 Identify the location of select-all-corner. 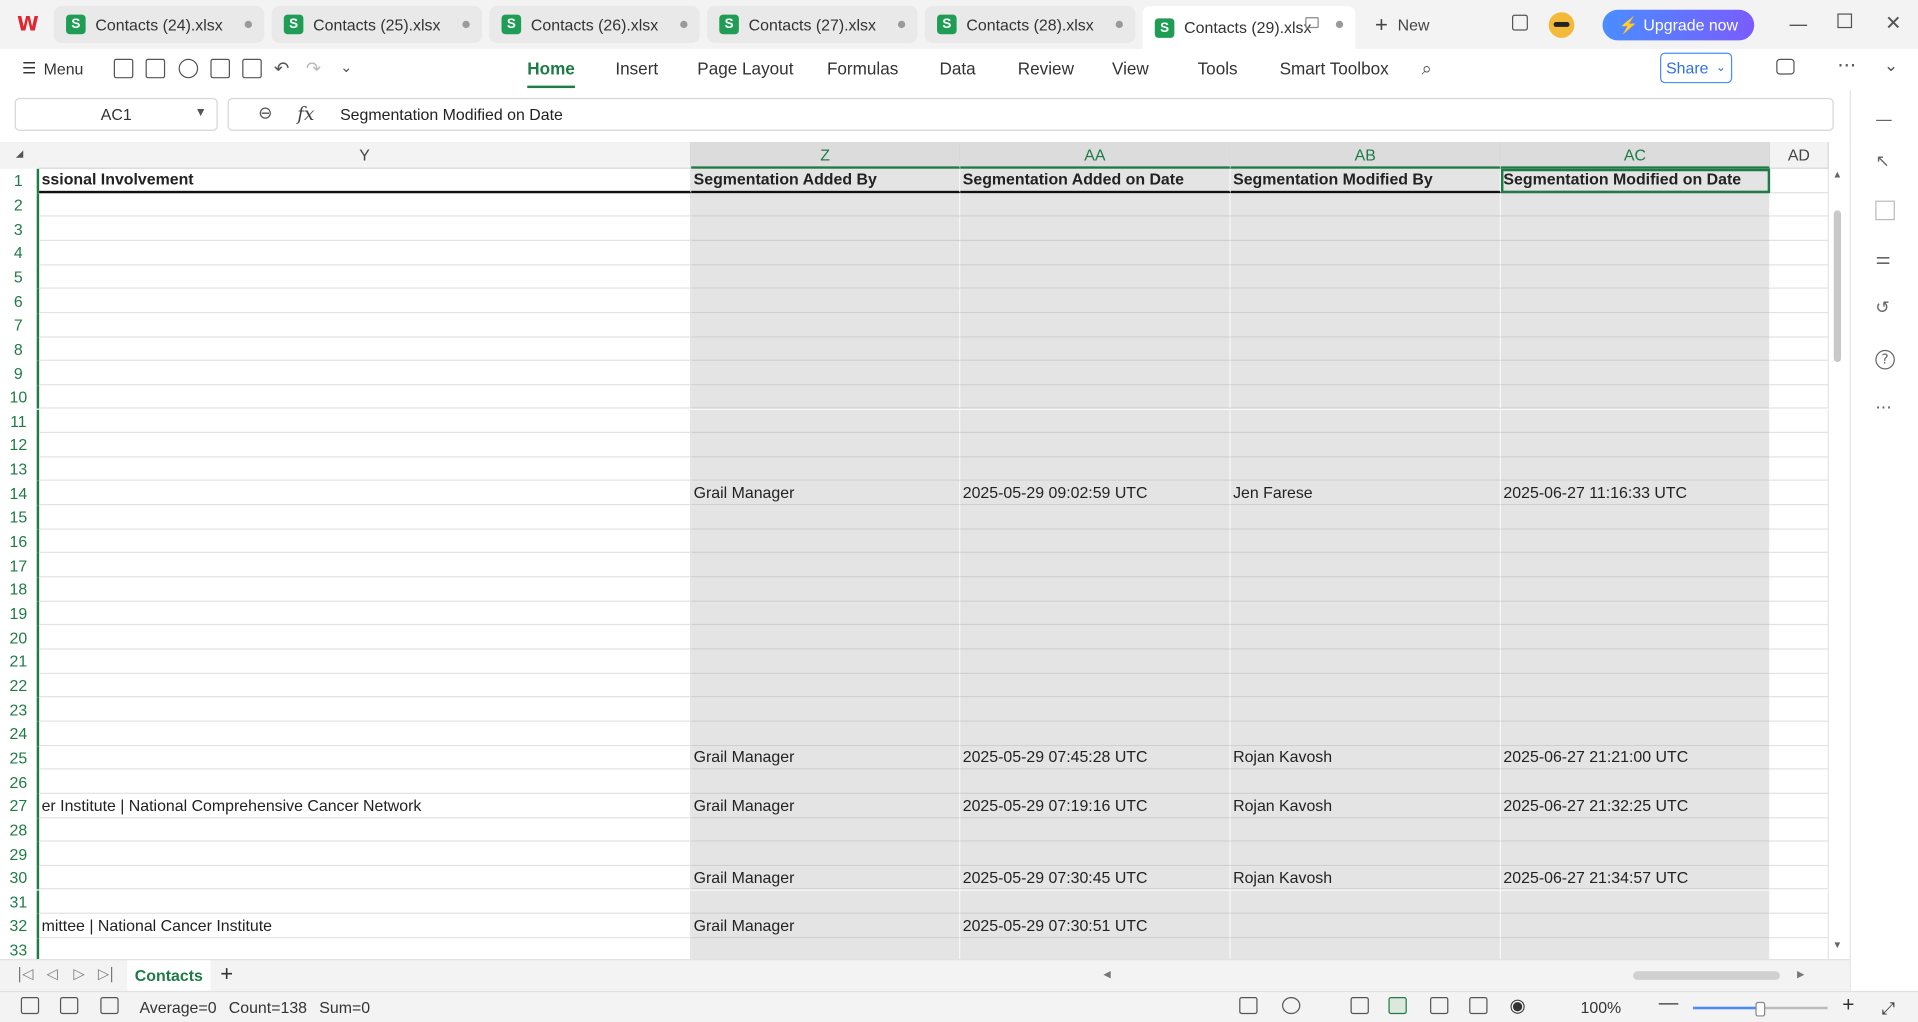
(20, 155).